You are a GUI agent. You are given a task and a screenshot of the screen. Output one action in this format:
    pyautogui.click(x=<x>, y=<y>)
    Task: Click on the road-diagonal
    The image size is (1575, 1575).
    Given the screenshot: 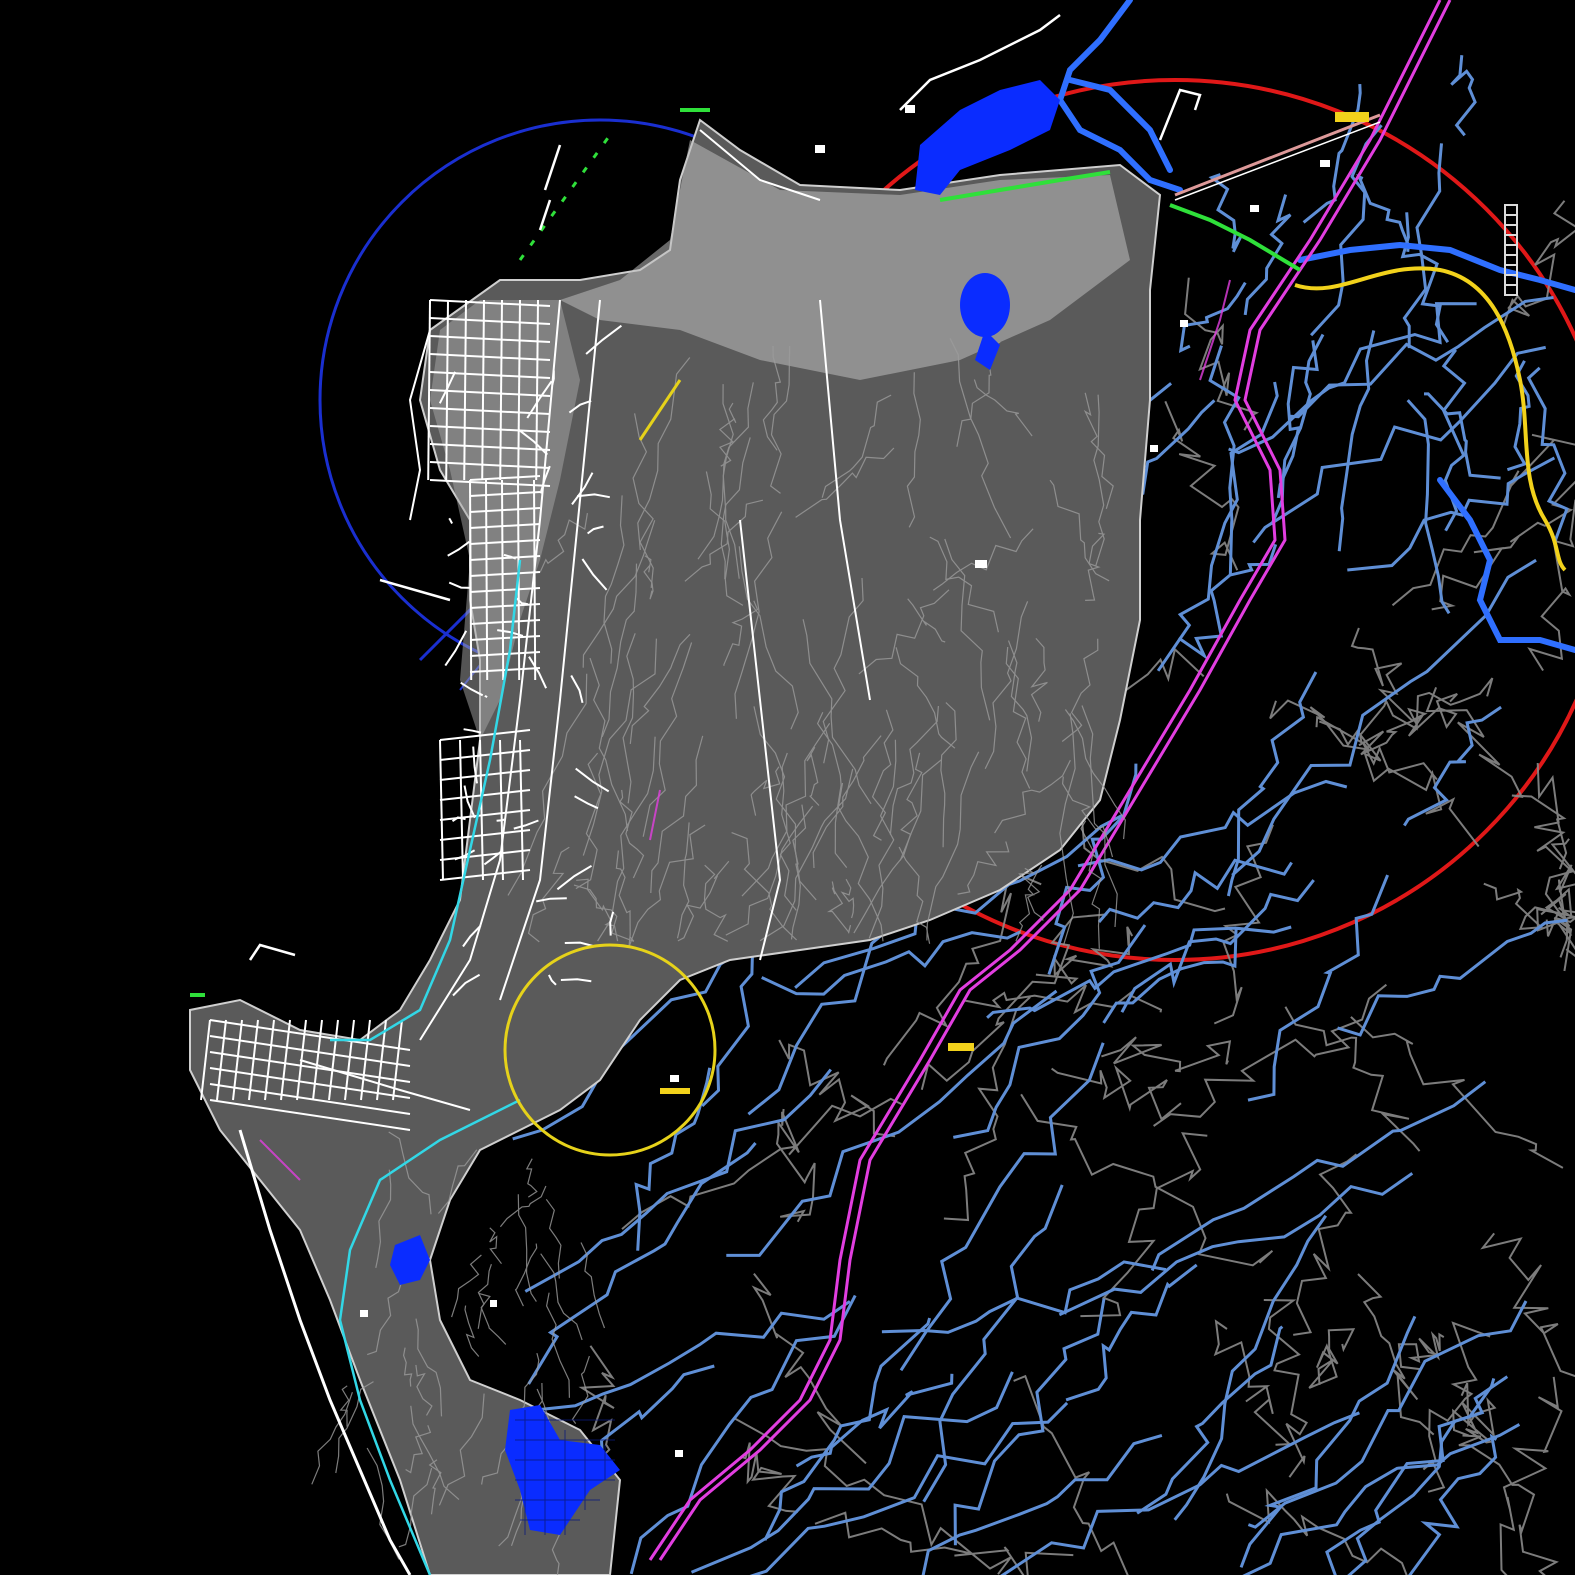 What is the action you would take?
    pyautogui.click(x=1277, y=157)
    